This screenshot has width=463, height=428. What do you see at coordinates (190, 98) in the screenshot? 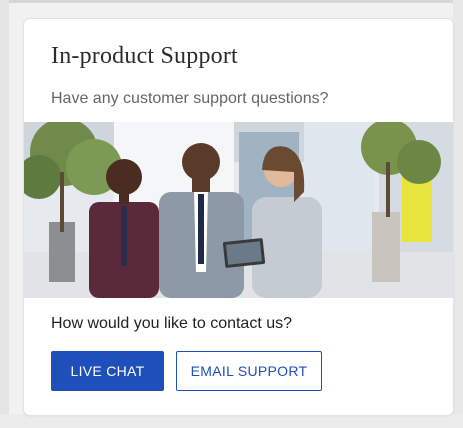
I see `card-subtitle: Have any customer support questions?` at bounding box center [190, 98].